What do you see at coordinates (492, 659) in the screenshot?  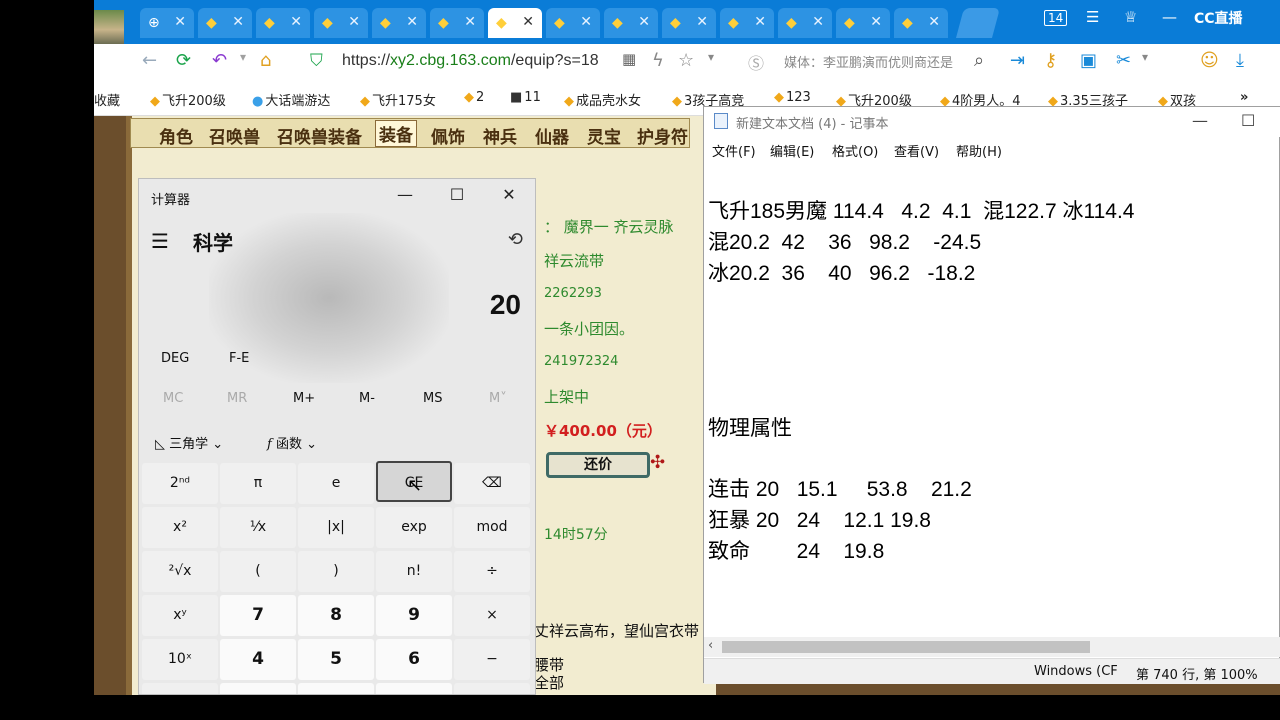 I see `minus-button: −` at bounding box center [492, 659].